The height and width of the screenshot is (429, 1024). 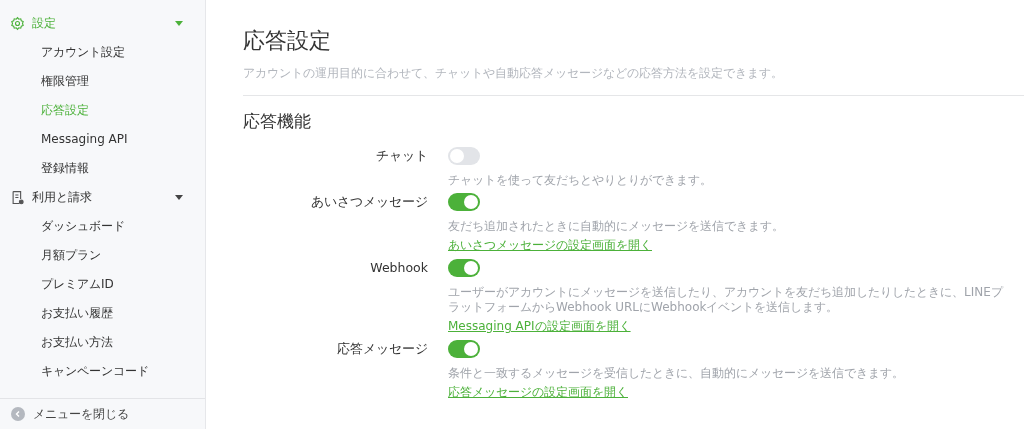 I want to click on sidebar-item: 権限管理, so click(x=102, y=81).